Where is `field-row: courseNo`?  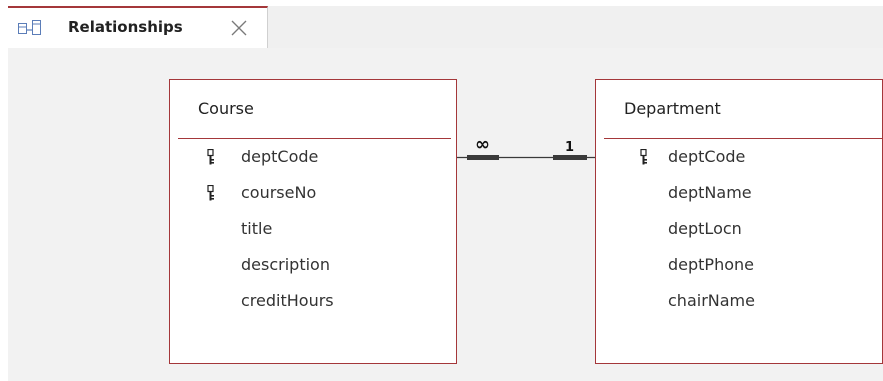
field-row: courseNo is located at coordinates (313, 194).